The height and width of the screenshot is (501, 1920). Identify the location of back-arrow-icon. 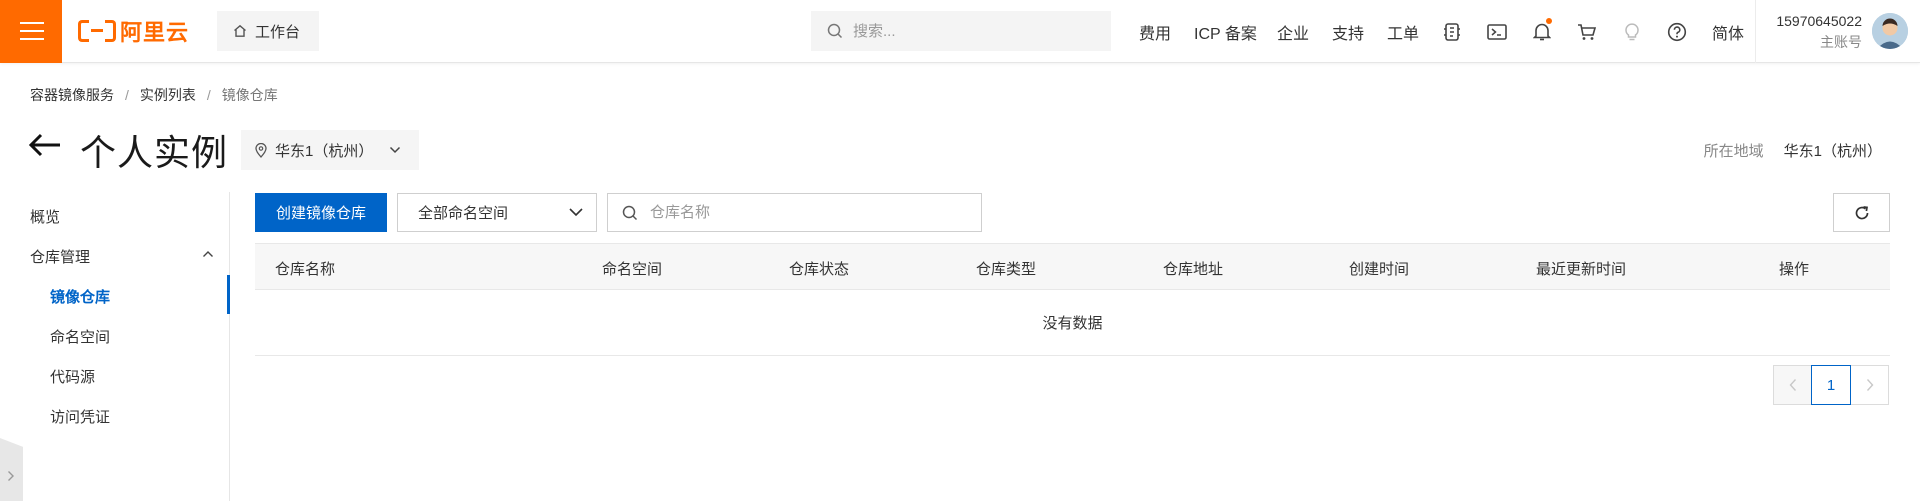
(45, 147).